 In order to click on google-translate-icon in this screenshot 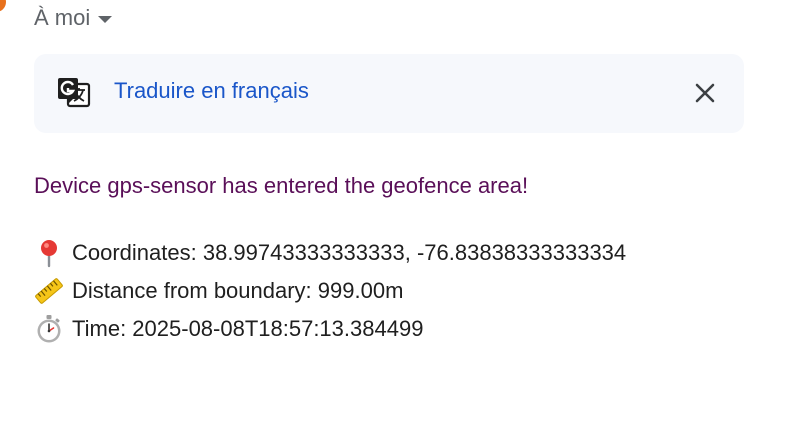, I will do `click(74, 93)`.